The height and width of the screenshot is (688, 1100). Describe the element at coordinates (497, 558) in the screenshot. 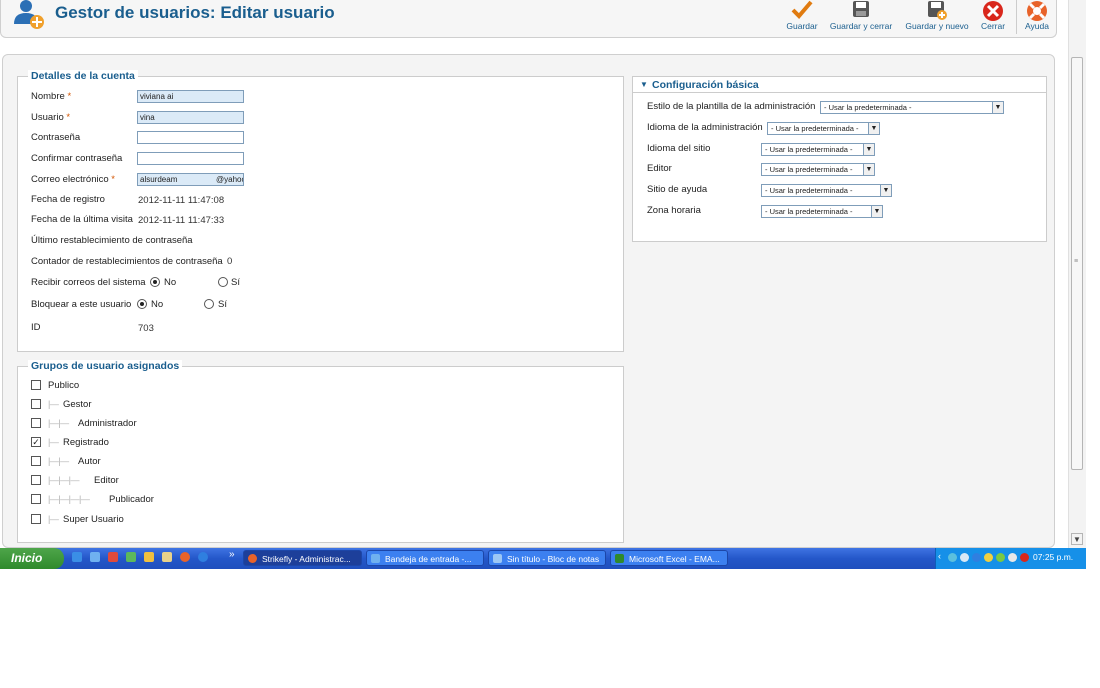

I see `notepad-icon` at that location.